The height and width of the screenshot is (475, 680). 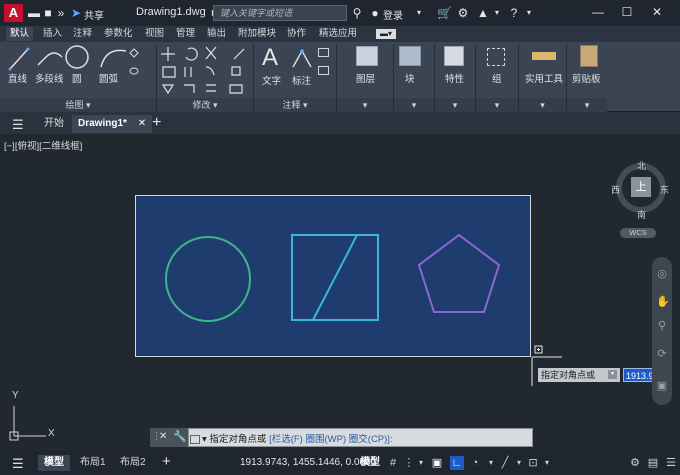 What do you see at coordinates (54, 463) in the screenshot?
I see `tab-model: 模型` at bounding box center [54, 463].